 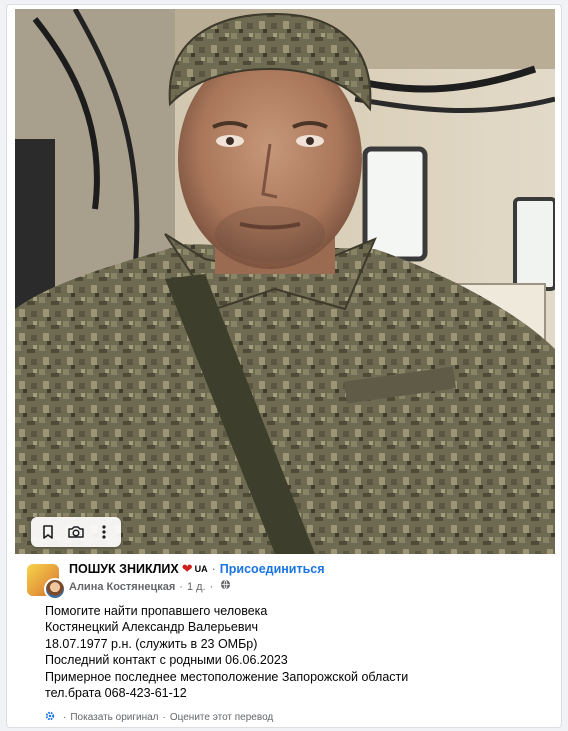 What do you see at coordinates (104, 532) in the screenshot?
I see `more-vertical-icon` at bounding box center [104, 532].